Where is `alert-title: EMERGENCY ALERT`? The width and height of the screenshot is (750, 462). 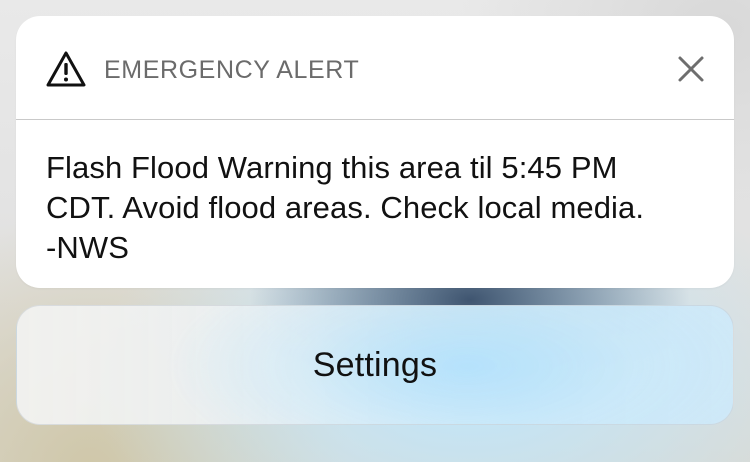
alert-title: EMERGENCY ALERT is located at coordinates (232, 70).